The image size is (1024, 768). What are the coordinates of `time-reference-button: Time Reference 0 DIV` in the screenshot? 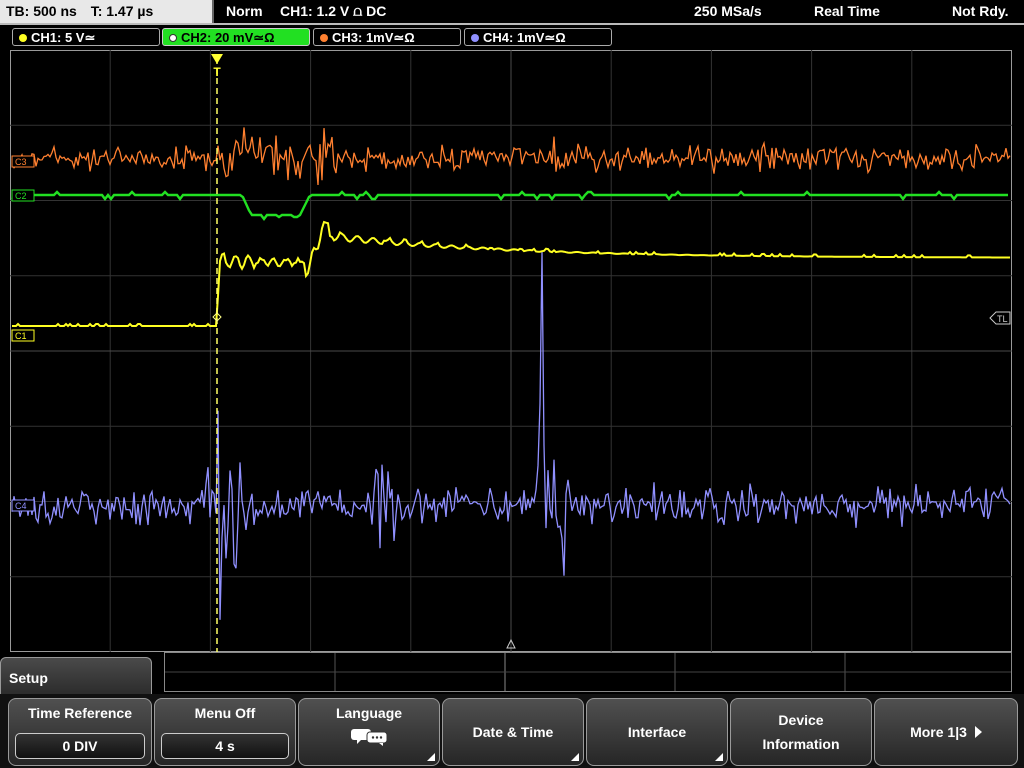 It's located at (80, 732).